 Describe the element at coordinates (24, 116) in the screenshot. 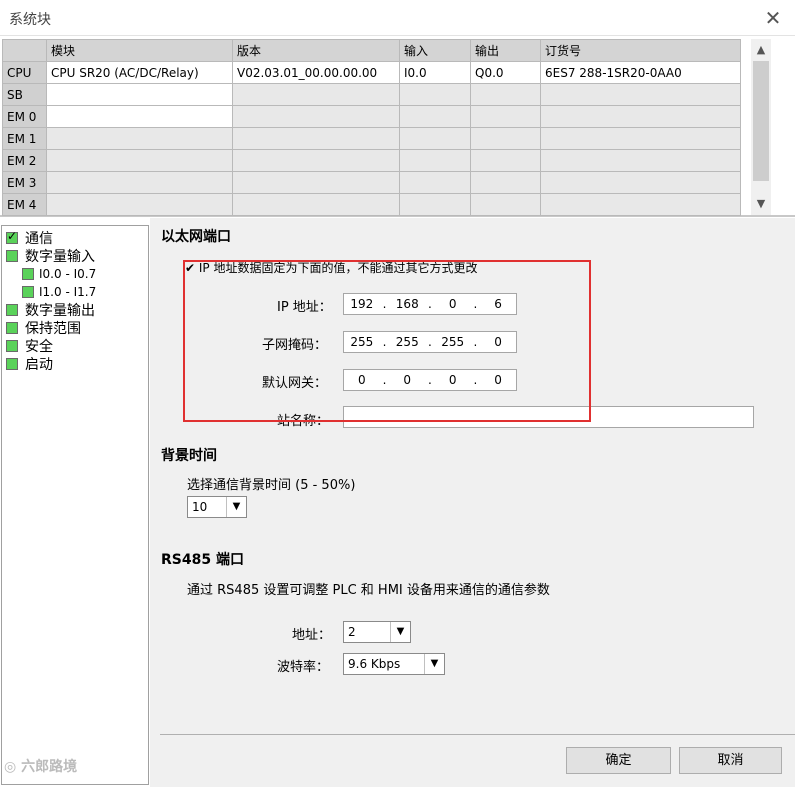

I see `row-label: EM 0` at that location.